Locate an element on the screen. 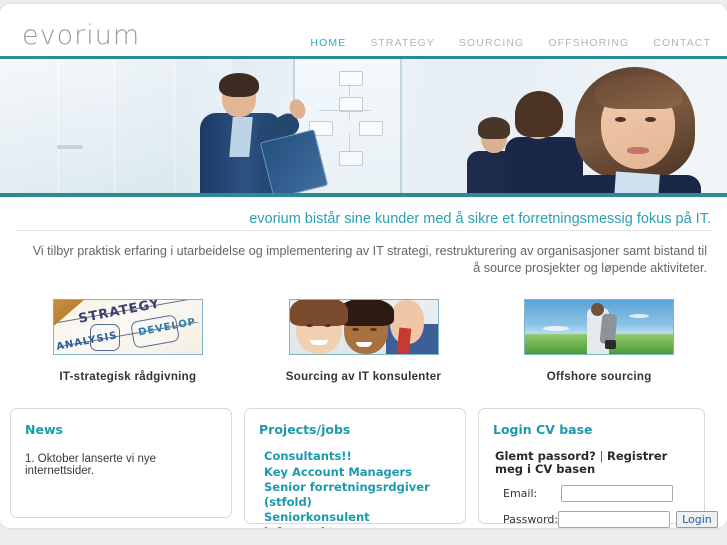 The width and height of the screenshot is (727, 545). service-sourcing-consultants: Sourcing av IT konsulenter is located at coordinates (364, 341).